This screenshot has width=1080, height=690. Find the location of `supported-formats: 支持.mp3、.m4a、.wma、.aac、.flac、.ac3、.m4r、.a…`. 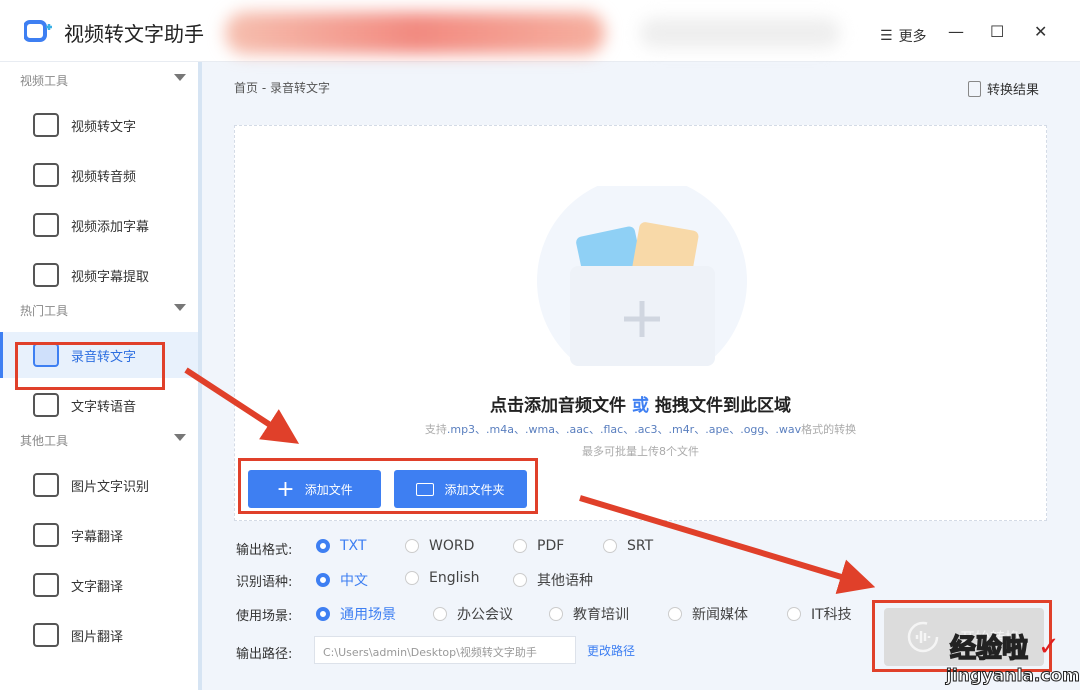

supported-formats: 支持.mp3、.m4a、.wma、.aac、.flac、.ac3、.m4r、.a… is located at coordinates (640, 429).